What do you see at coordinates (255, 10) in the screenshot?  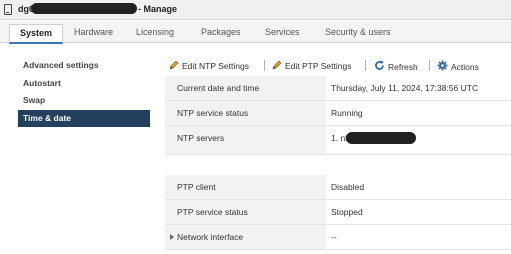 I see `title-bar: dg01 - Manage` at bounding box center [255, 10].